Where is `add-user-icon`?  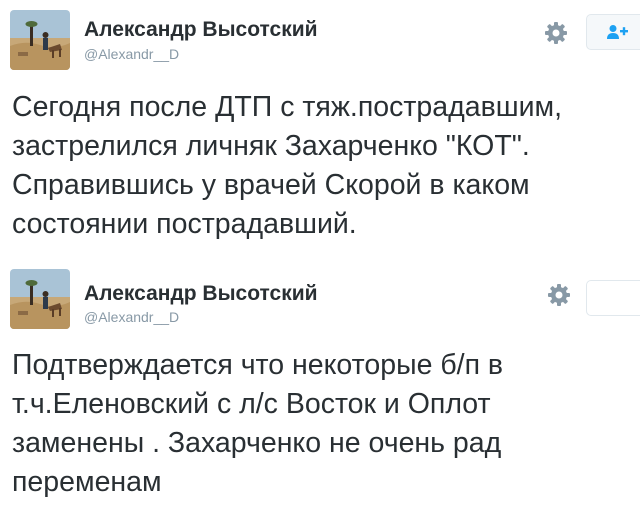
add-user-icon is located at coordinates (617, 32).